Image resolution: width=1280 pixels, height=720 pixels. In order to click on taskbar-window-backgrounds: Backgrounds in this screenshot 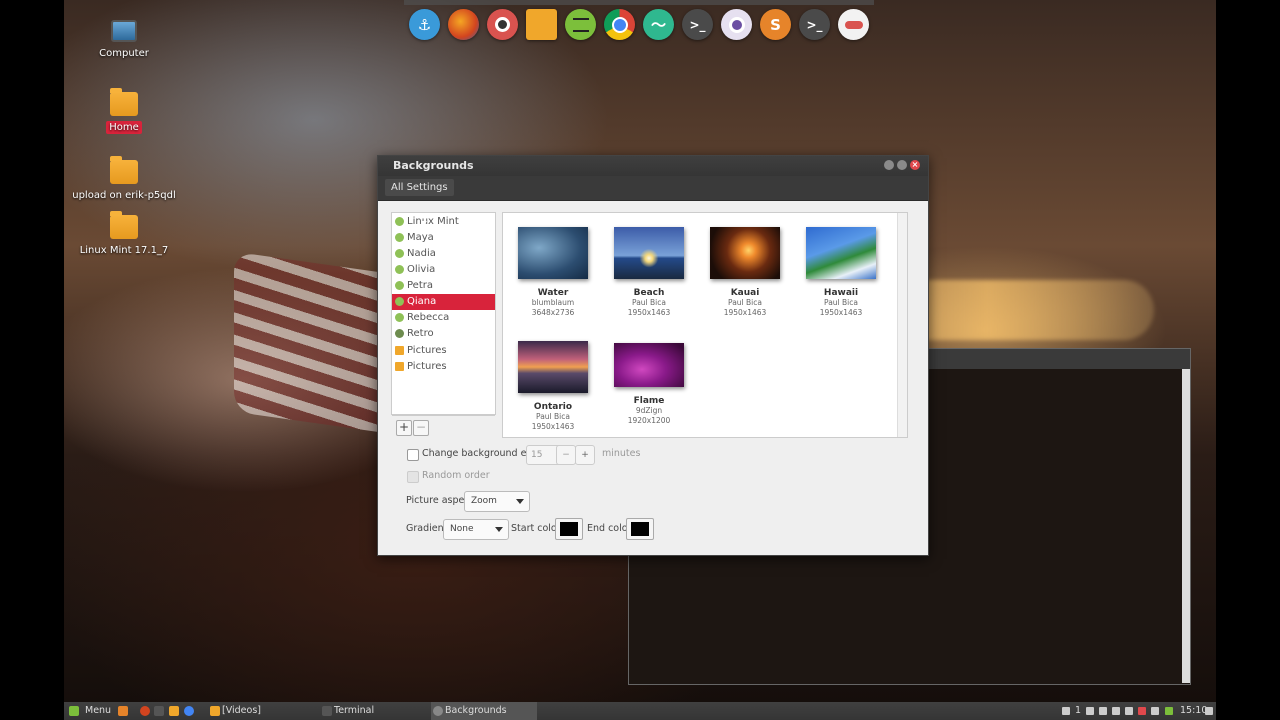, I will do `click(484, 711)`.